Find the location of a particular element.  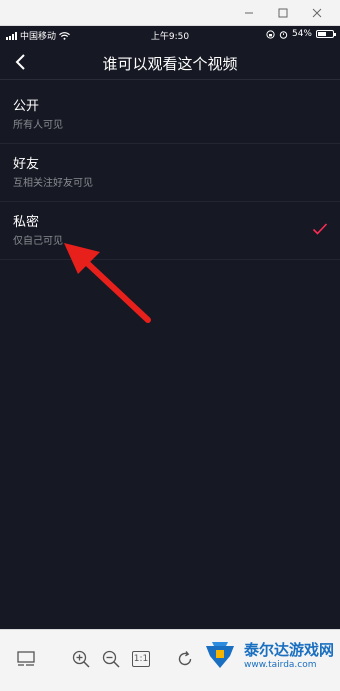

site-watermark: 泰尔达游戏网 www.tairda.com is located at coordinates (267, 654).